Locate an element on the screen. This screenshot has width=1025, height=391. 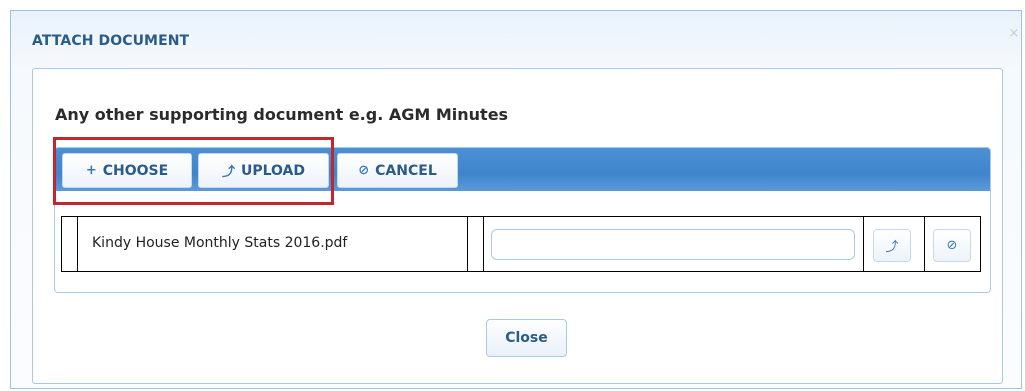
dialog-title: ATTACH DOCUMENT is located at coordinates (111, 41).